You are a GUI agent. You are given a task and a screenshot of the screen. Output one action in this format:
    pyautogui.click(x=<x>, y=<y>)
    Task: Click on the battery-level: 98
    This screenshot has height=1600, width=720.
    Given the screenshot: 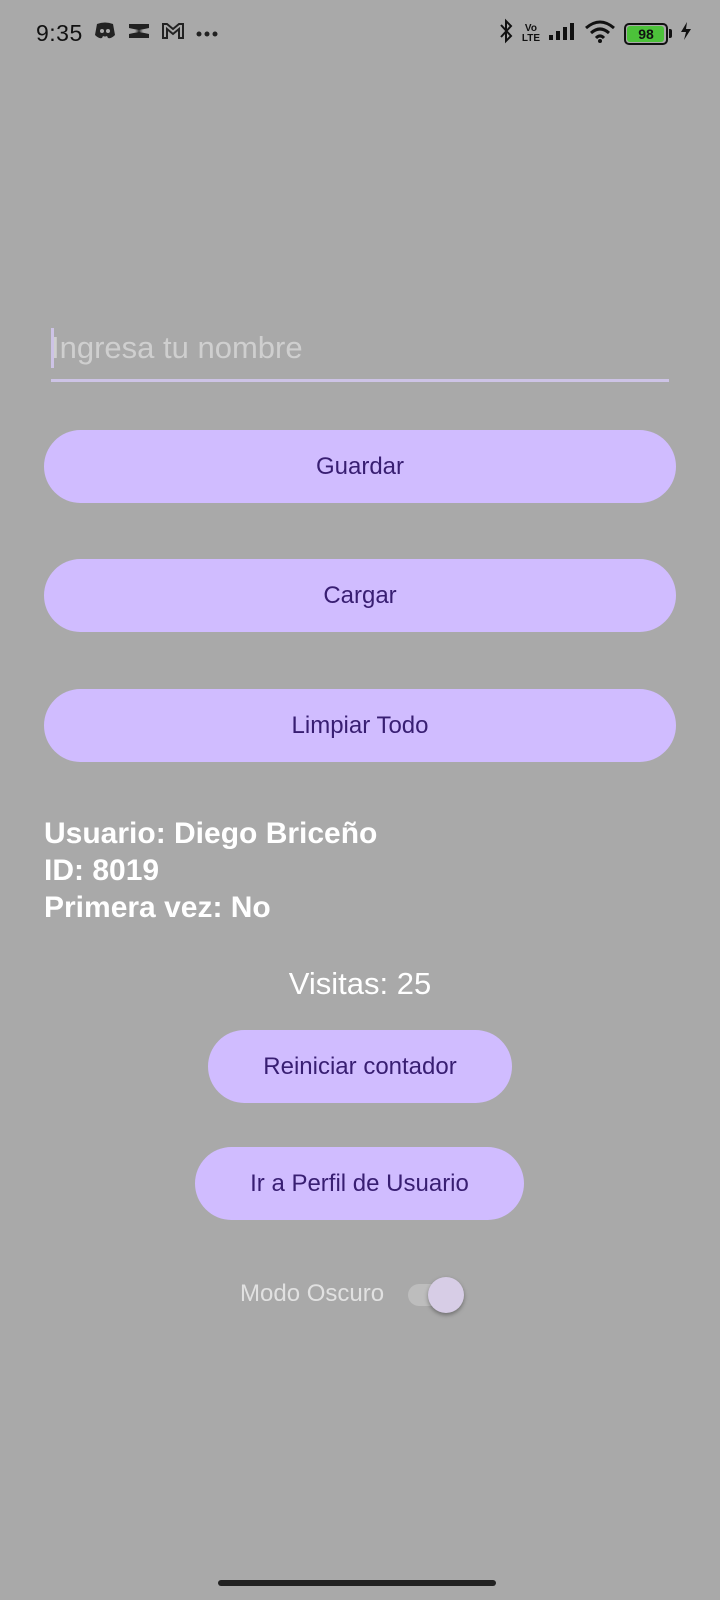 What is the action you would take?
    pyautogui.click(x=646, y=33)
    